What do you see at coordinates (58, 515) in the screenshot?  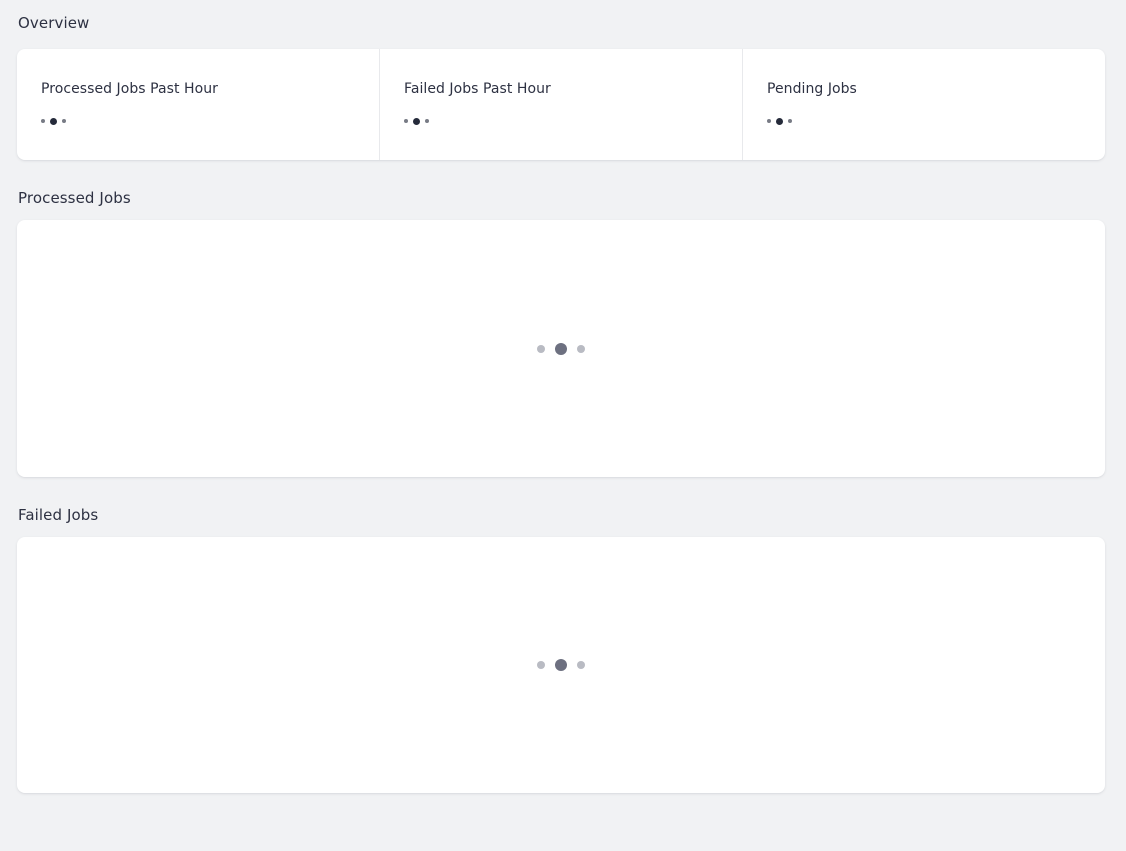 I see `failed-jobs-heading: Failed Jobs` at bounding box center [58, 515].